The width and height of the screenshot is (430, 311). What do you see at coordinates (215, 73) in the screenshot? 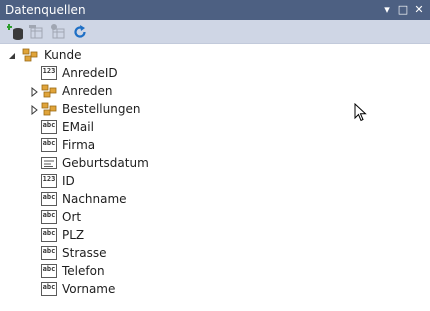
I see `tree-node-anredeid: 123 AnredeID` at bounding box center [215, 73].